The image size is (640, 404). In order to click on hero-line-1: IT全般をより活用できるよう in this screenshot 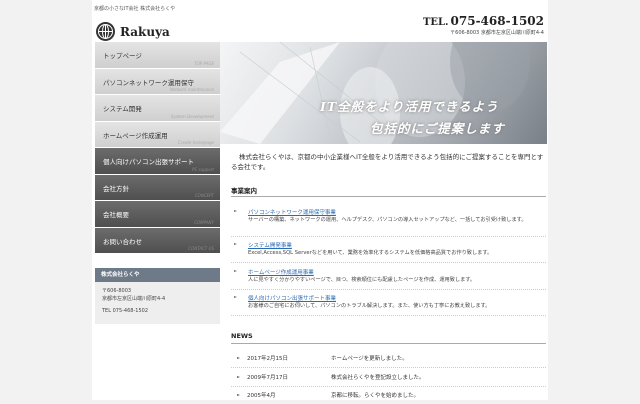, I will do `click(409, 106)`.